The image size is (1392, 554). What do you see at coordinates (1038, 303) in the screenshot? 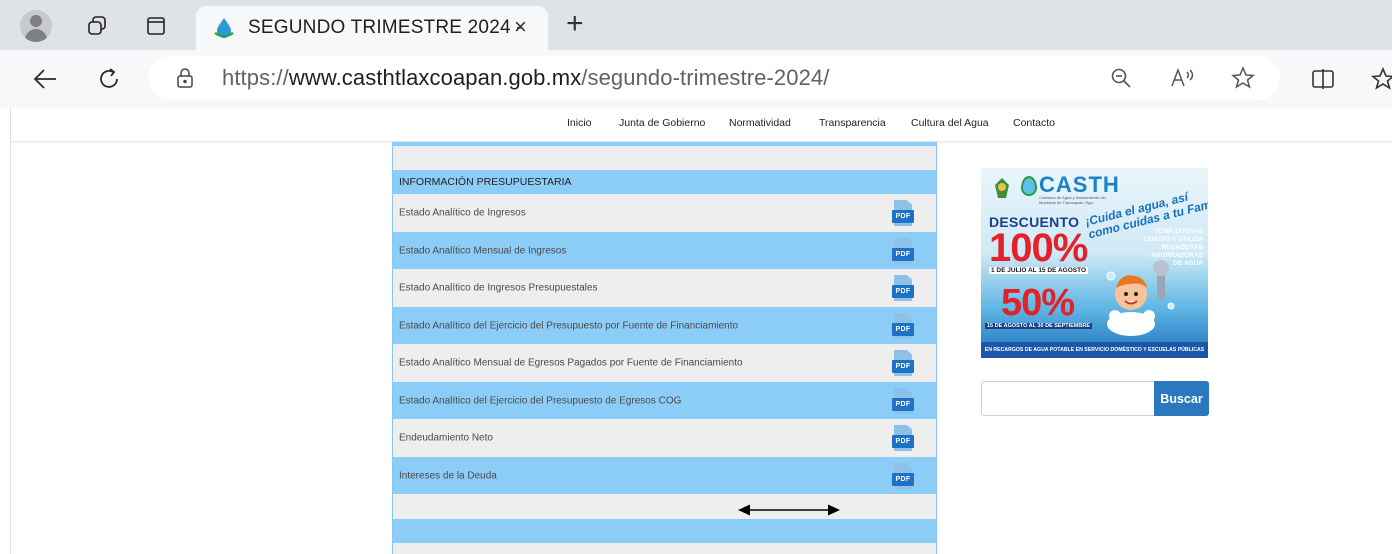
I see `banner-discount-50: 50%` at bounding box center [1038, 303].